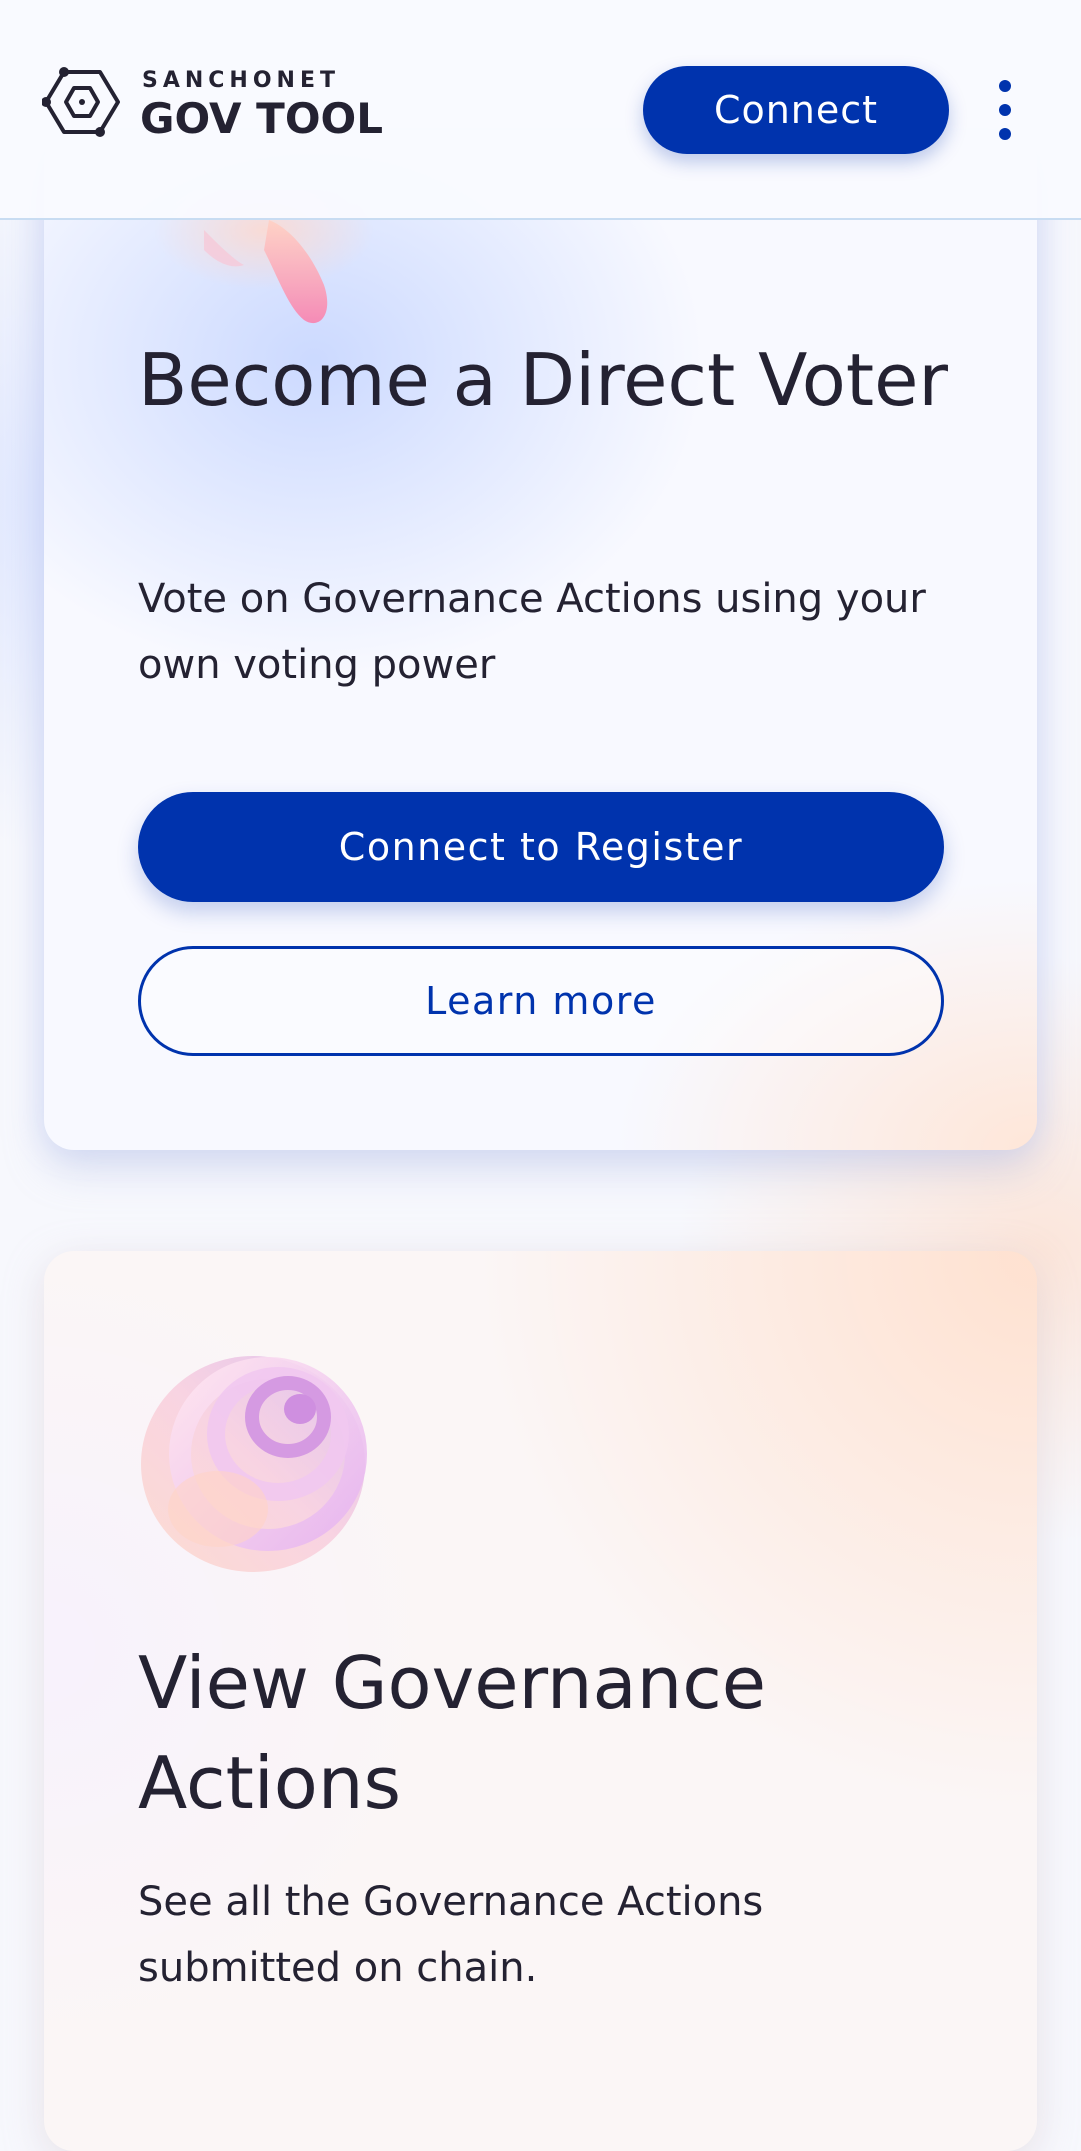 The image size is (1081, 2151). What do you see at coordinates (543, 380) in the screenshot?
I see `card-title: Become a Direct Voter` at bounding box center [543, 380].